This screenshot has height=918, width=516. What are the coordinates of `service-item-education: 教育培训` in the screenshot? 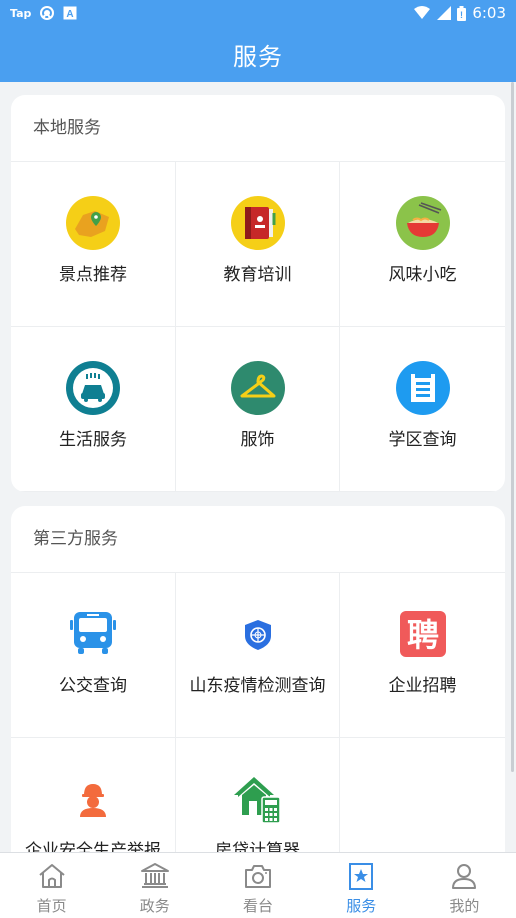 It's located at (258, 244).